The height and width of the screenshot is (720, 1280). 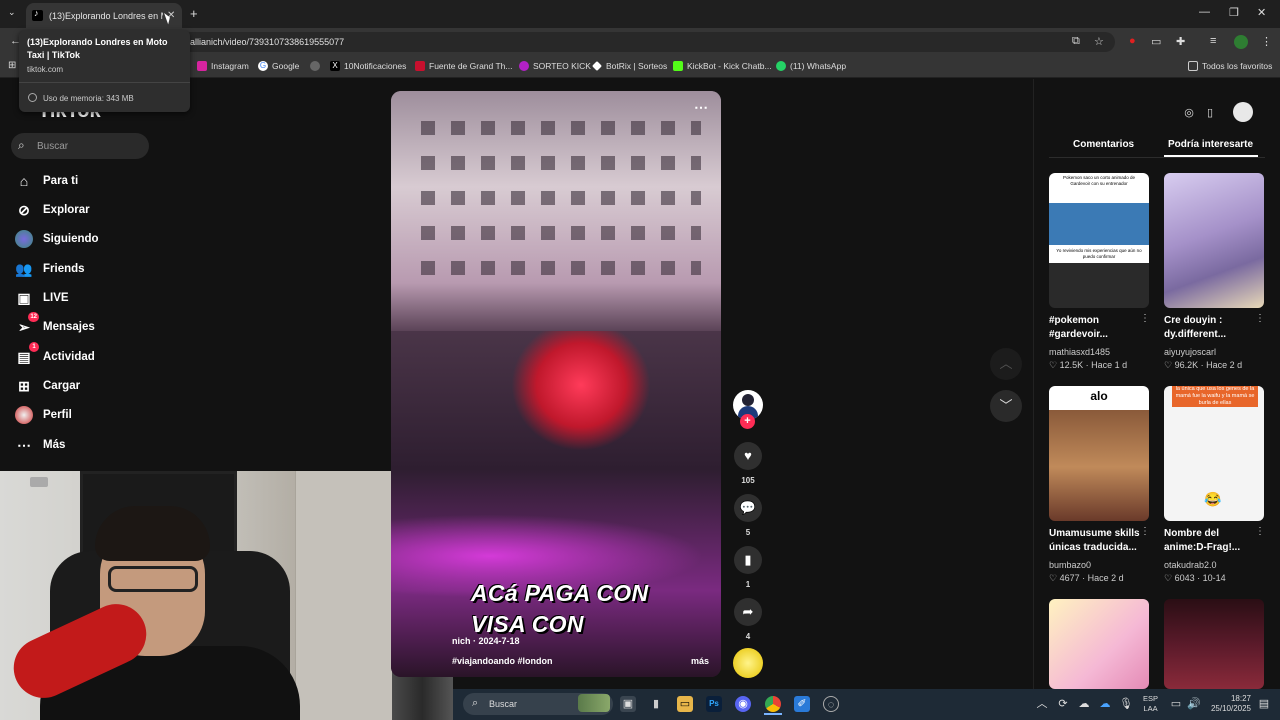 I want to click on more-link: más, so click(x=700, y=661).